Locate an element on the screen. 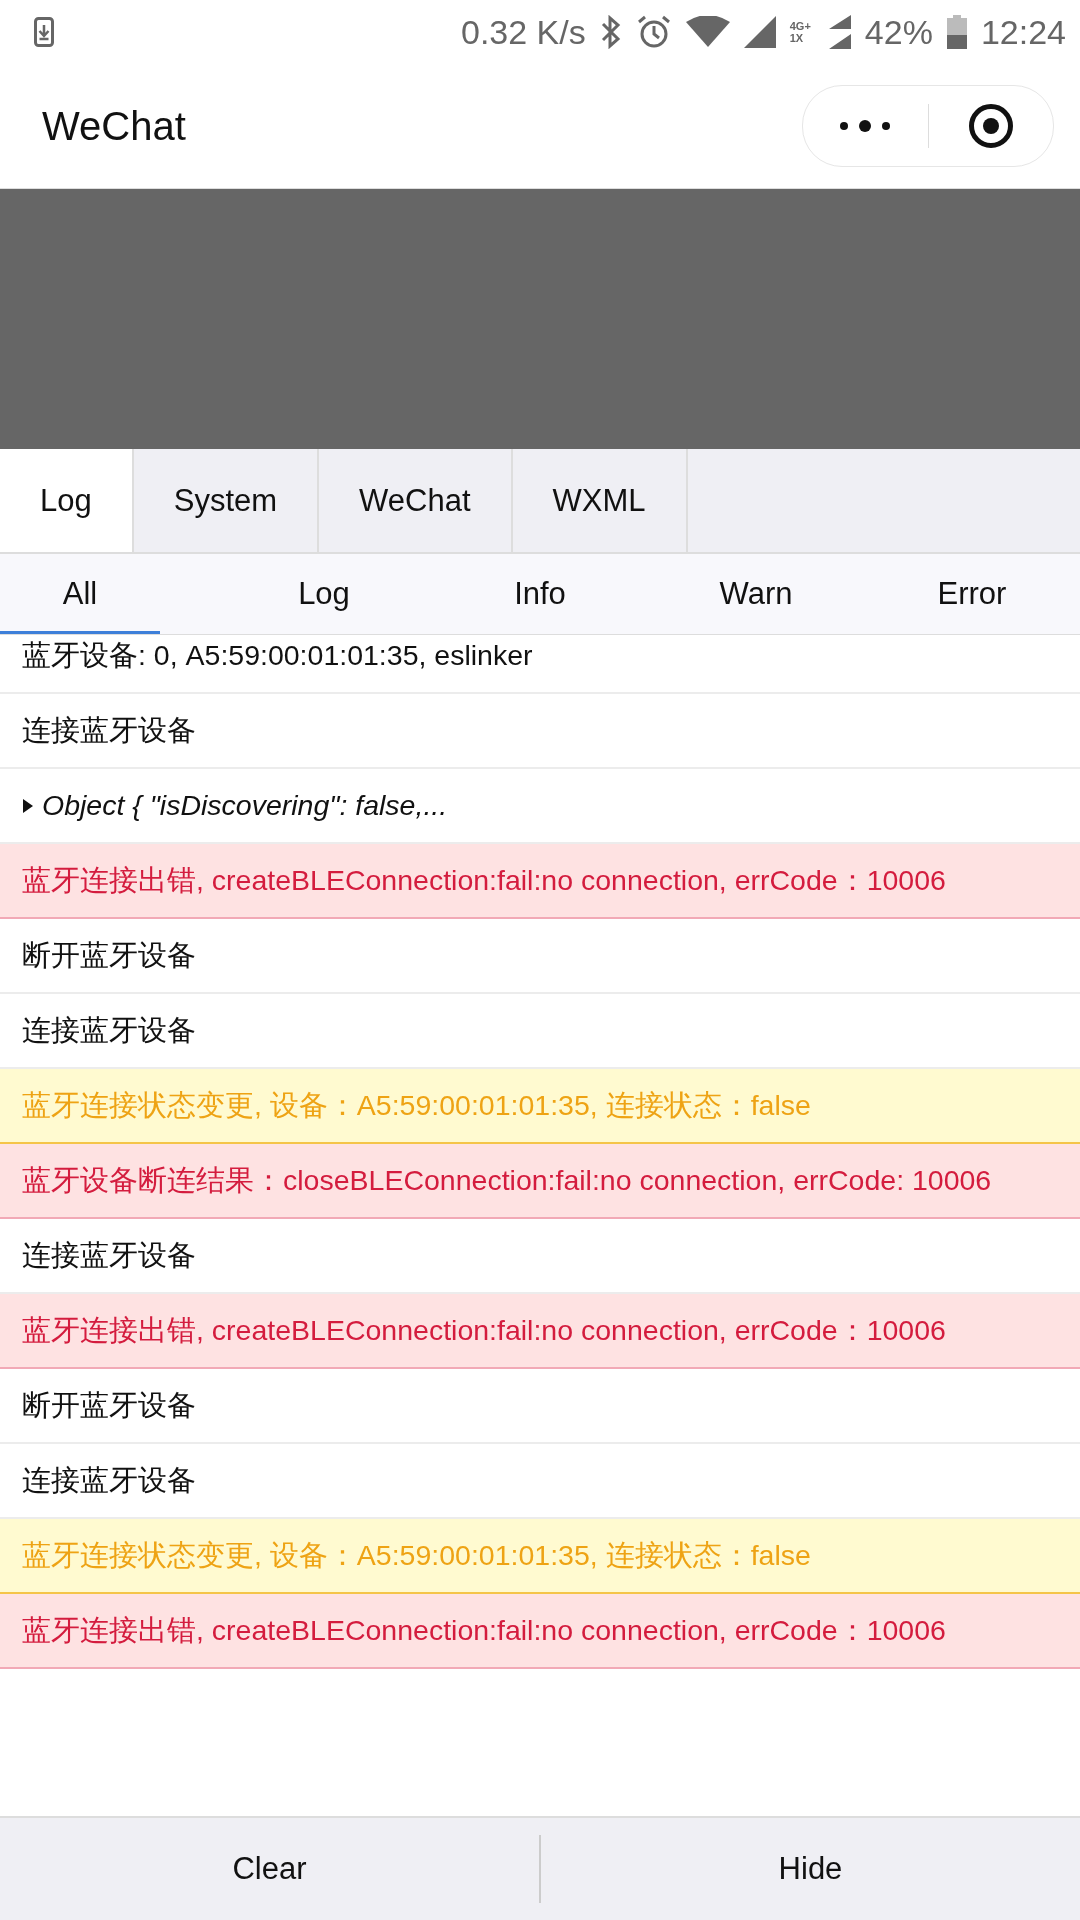 The height and width of the screenshot is (1920, 1080). download-icon is located at coordinates (44, 32).